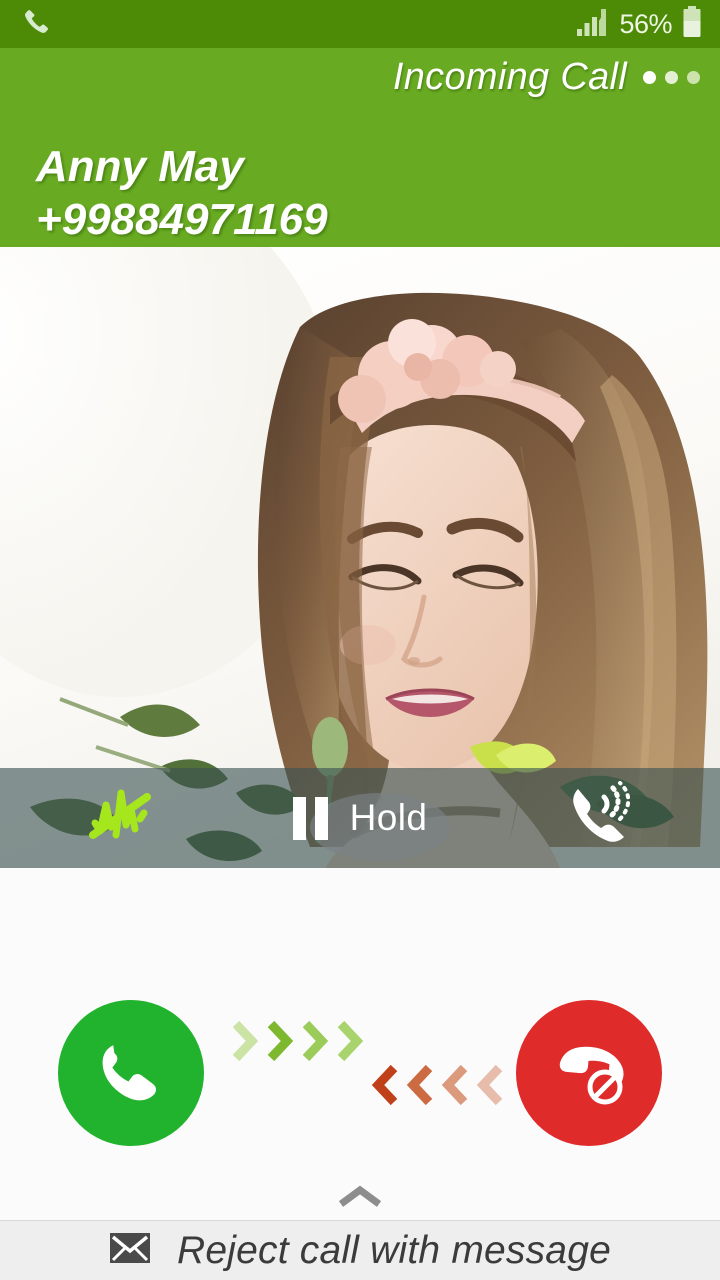 The image size is (720, 1280). I want to click on battery-percent-label: 56%, so click(645, 23).